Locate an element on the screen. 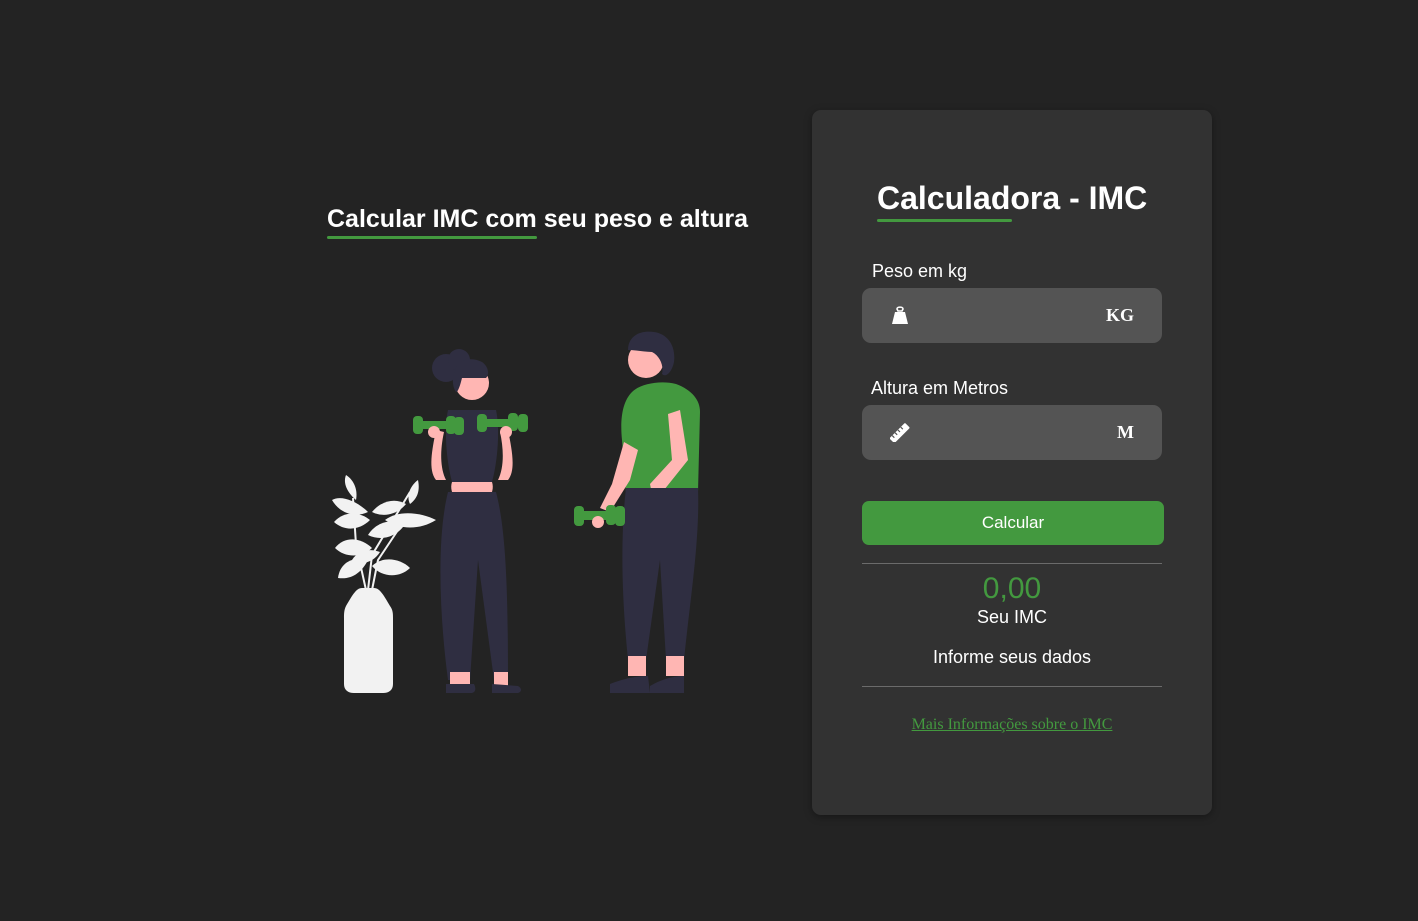 The height and width of the screenshot is (921, 1418). more-info-link: Mais Informações sobre o IMC is located at coordinates (1012, 725).